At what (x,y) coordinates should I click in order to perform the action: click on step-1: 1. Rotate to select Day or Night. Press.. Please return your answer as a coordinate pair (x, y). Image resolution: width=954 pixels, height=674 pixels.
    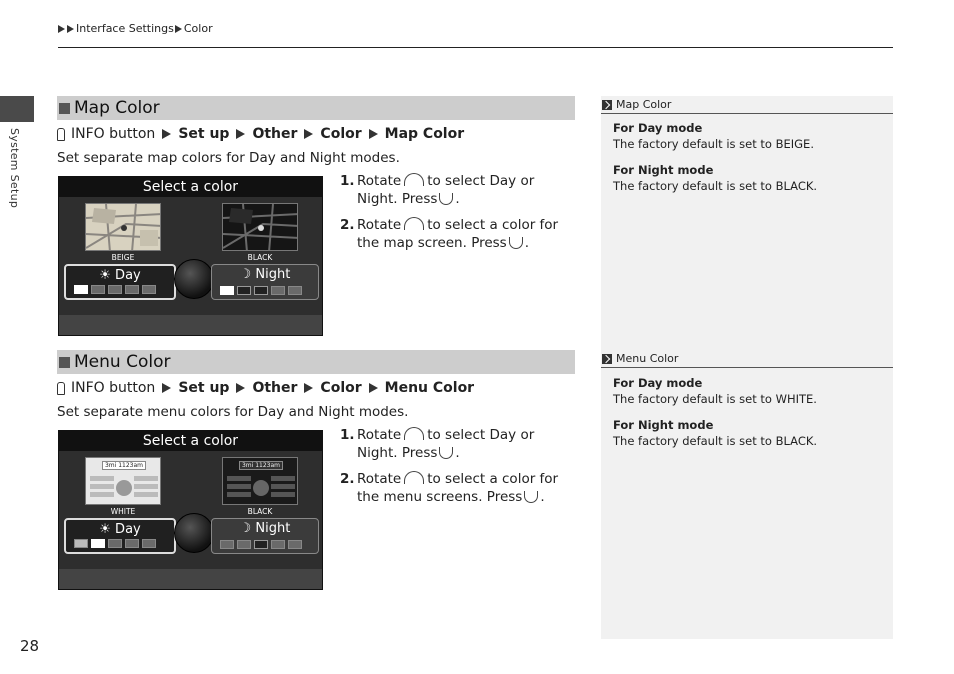
    Looking at the image, I should click on (437, 444).